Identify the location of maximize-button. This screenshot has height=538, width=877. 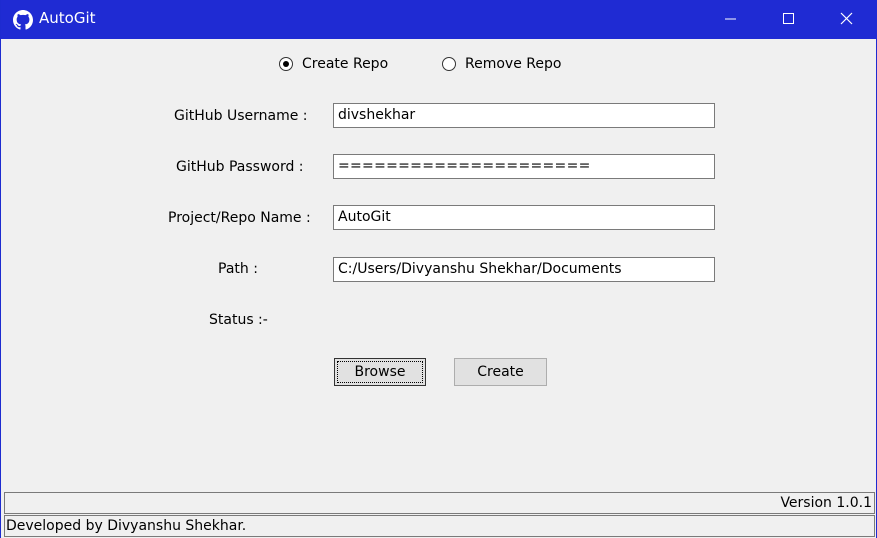
(789, 19).